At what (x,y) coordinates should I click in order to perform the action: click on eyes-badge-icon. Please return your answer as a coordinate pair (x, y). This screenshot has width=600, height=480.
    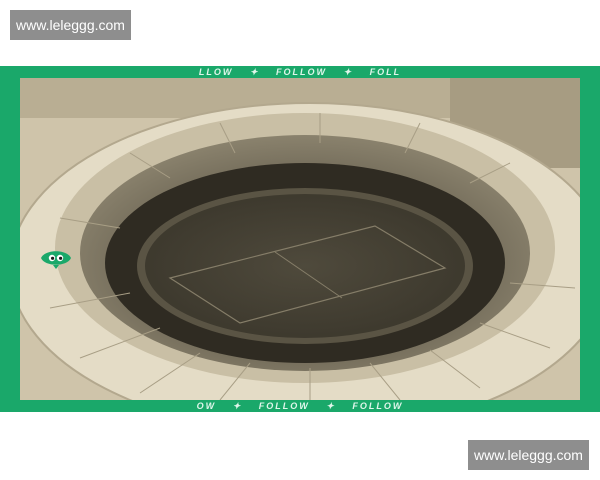
    Looking at the image, I should click on (56, 260).